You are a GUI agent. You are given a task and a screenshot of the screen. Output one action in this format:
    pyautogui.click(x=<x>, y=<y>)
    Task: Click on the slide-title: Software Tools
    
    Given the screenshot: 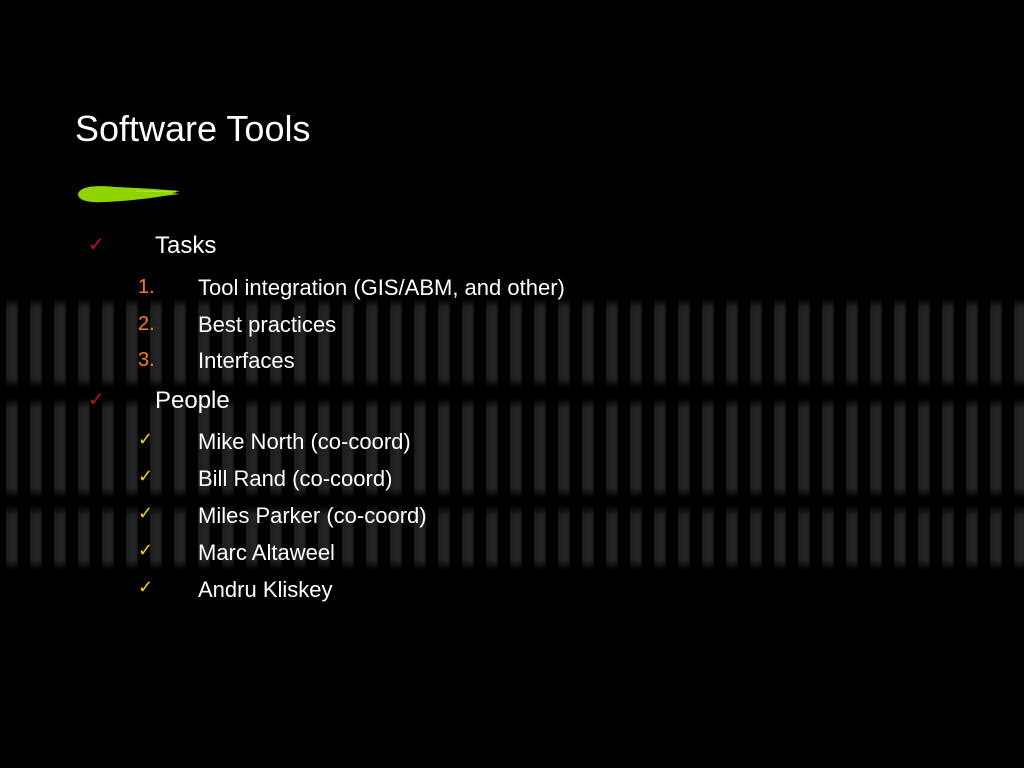 What is the action you would take?
    pyautogui.click(x=193, y=128)
    